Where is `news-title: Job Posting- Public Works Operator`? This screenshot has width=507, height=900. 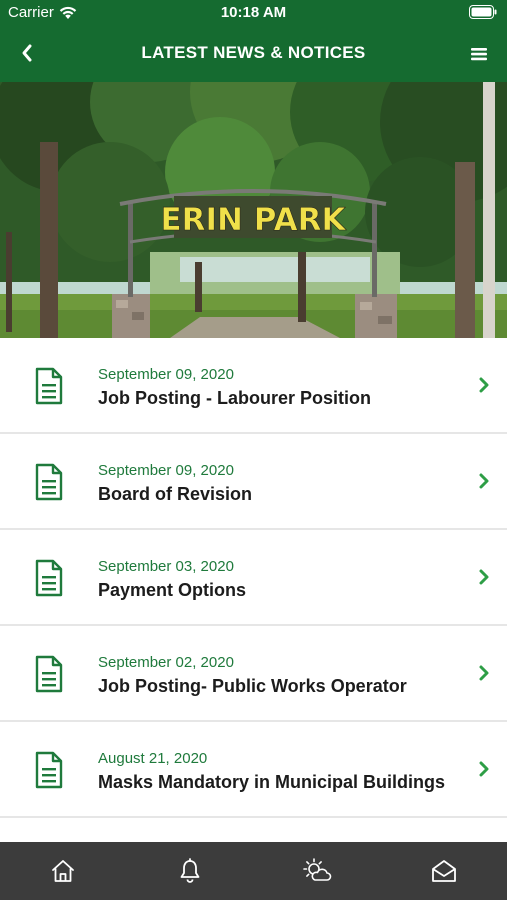 news-title: Job Posting- Public Works Operator is located at coordinates (252, 686).